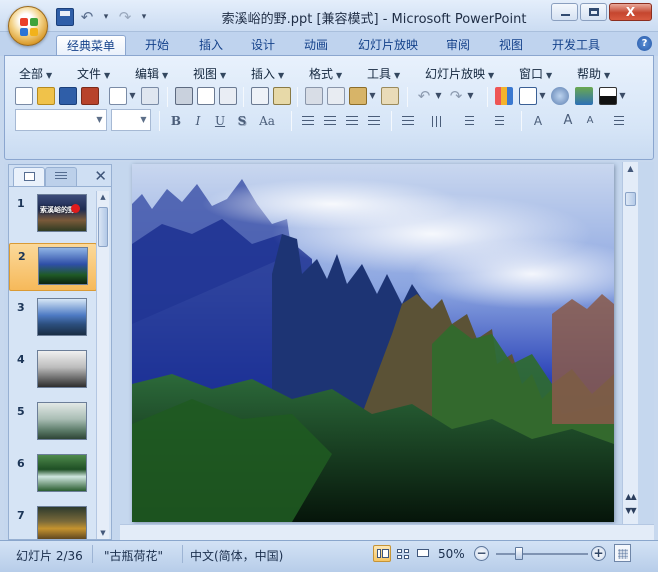  Describe the element at coordinates (618, 121) in the screenshot. I see `indent-icon` at that location.